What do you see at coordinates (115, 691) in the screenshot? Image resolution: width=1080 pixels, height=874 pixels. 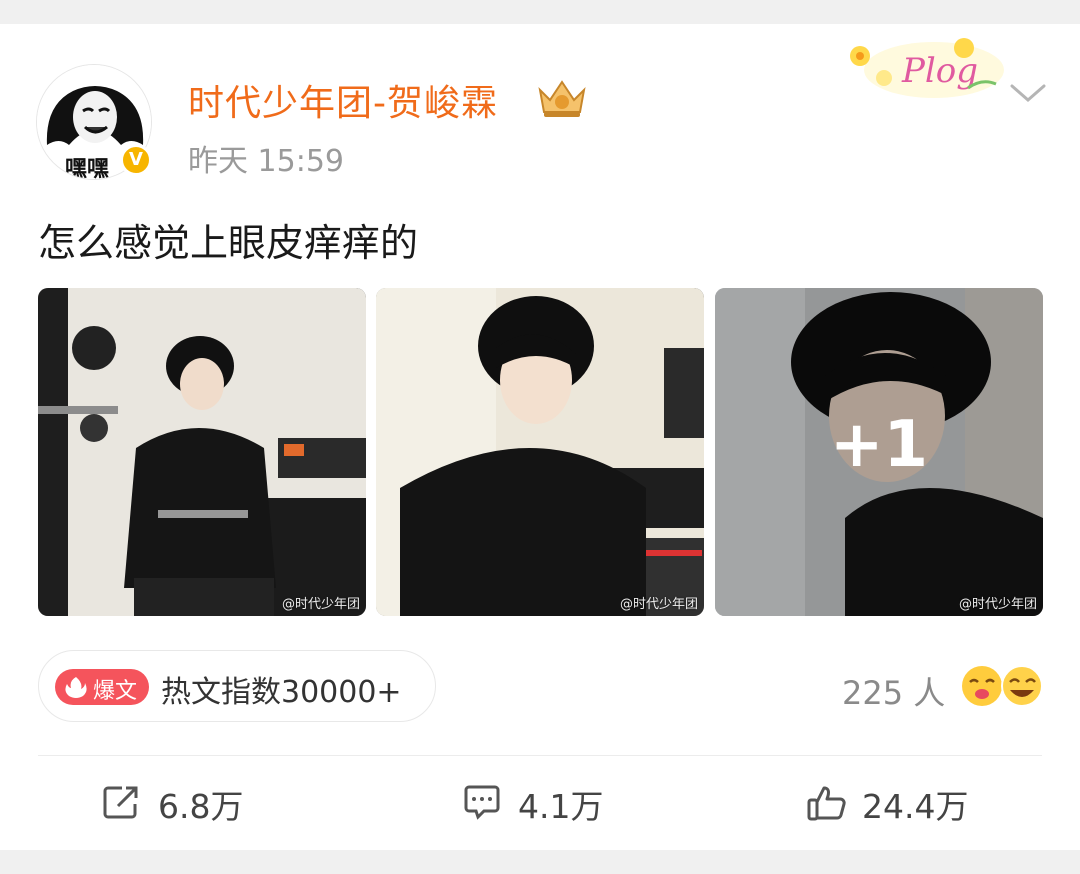 I see `hot-badge-label: 爆文` at bounding box center [115, 691].